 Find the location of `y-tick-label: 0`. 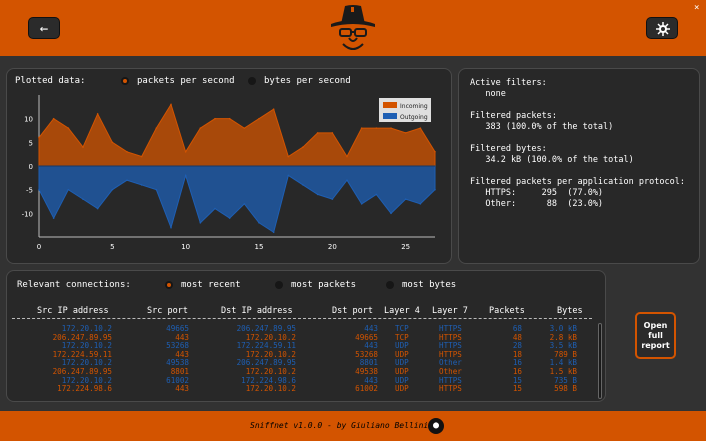

y-tick-label: 0 is located at coordinates (31, 167).